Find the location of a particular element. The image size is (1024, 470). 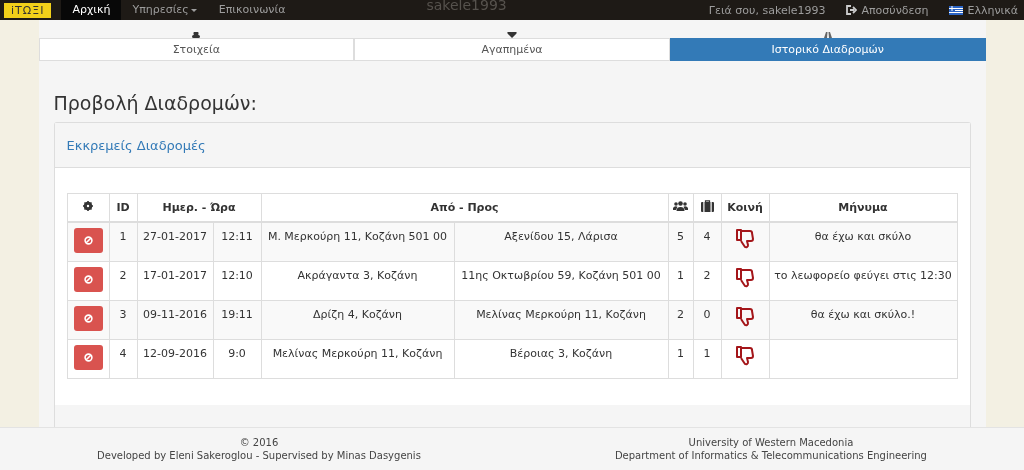

footer-text: © 2016 is located at coordinates (259, 442).